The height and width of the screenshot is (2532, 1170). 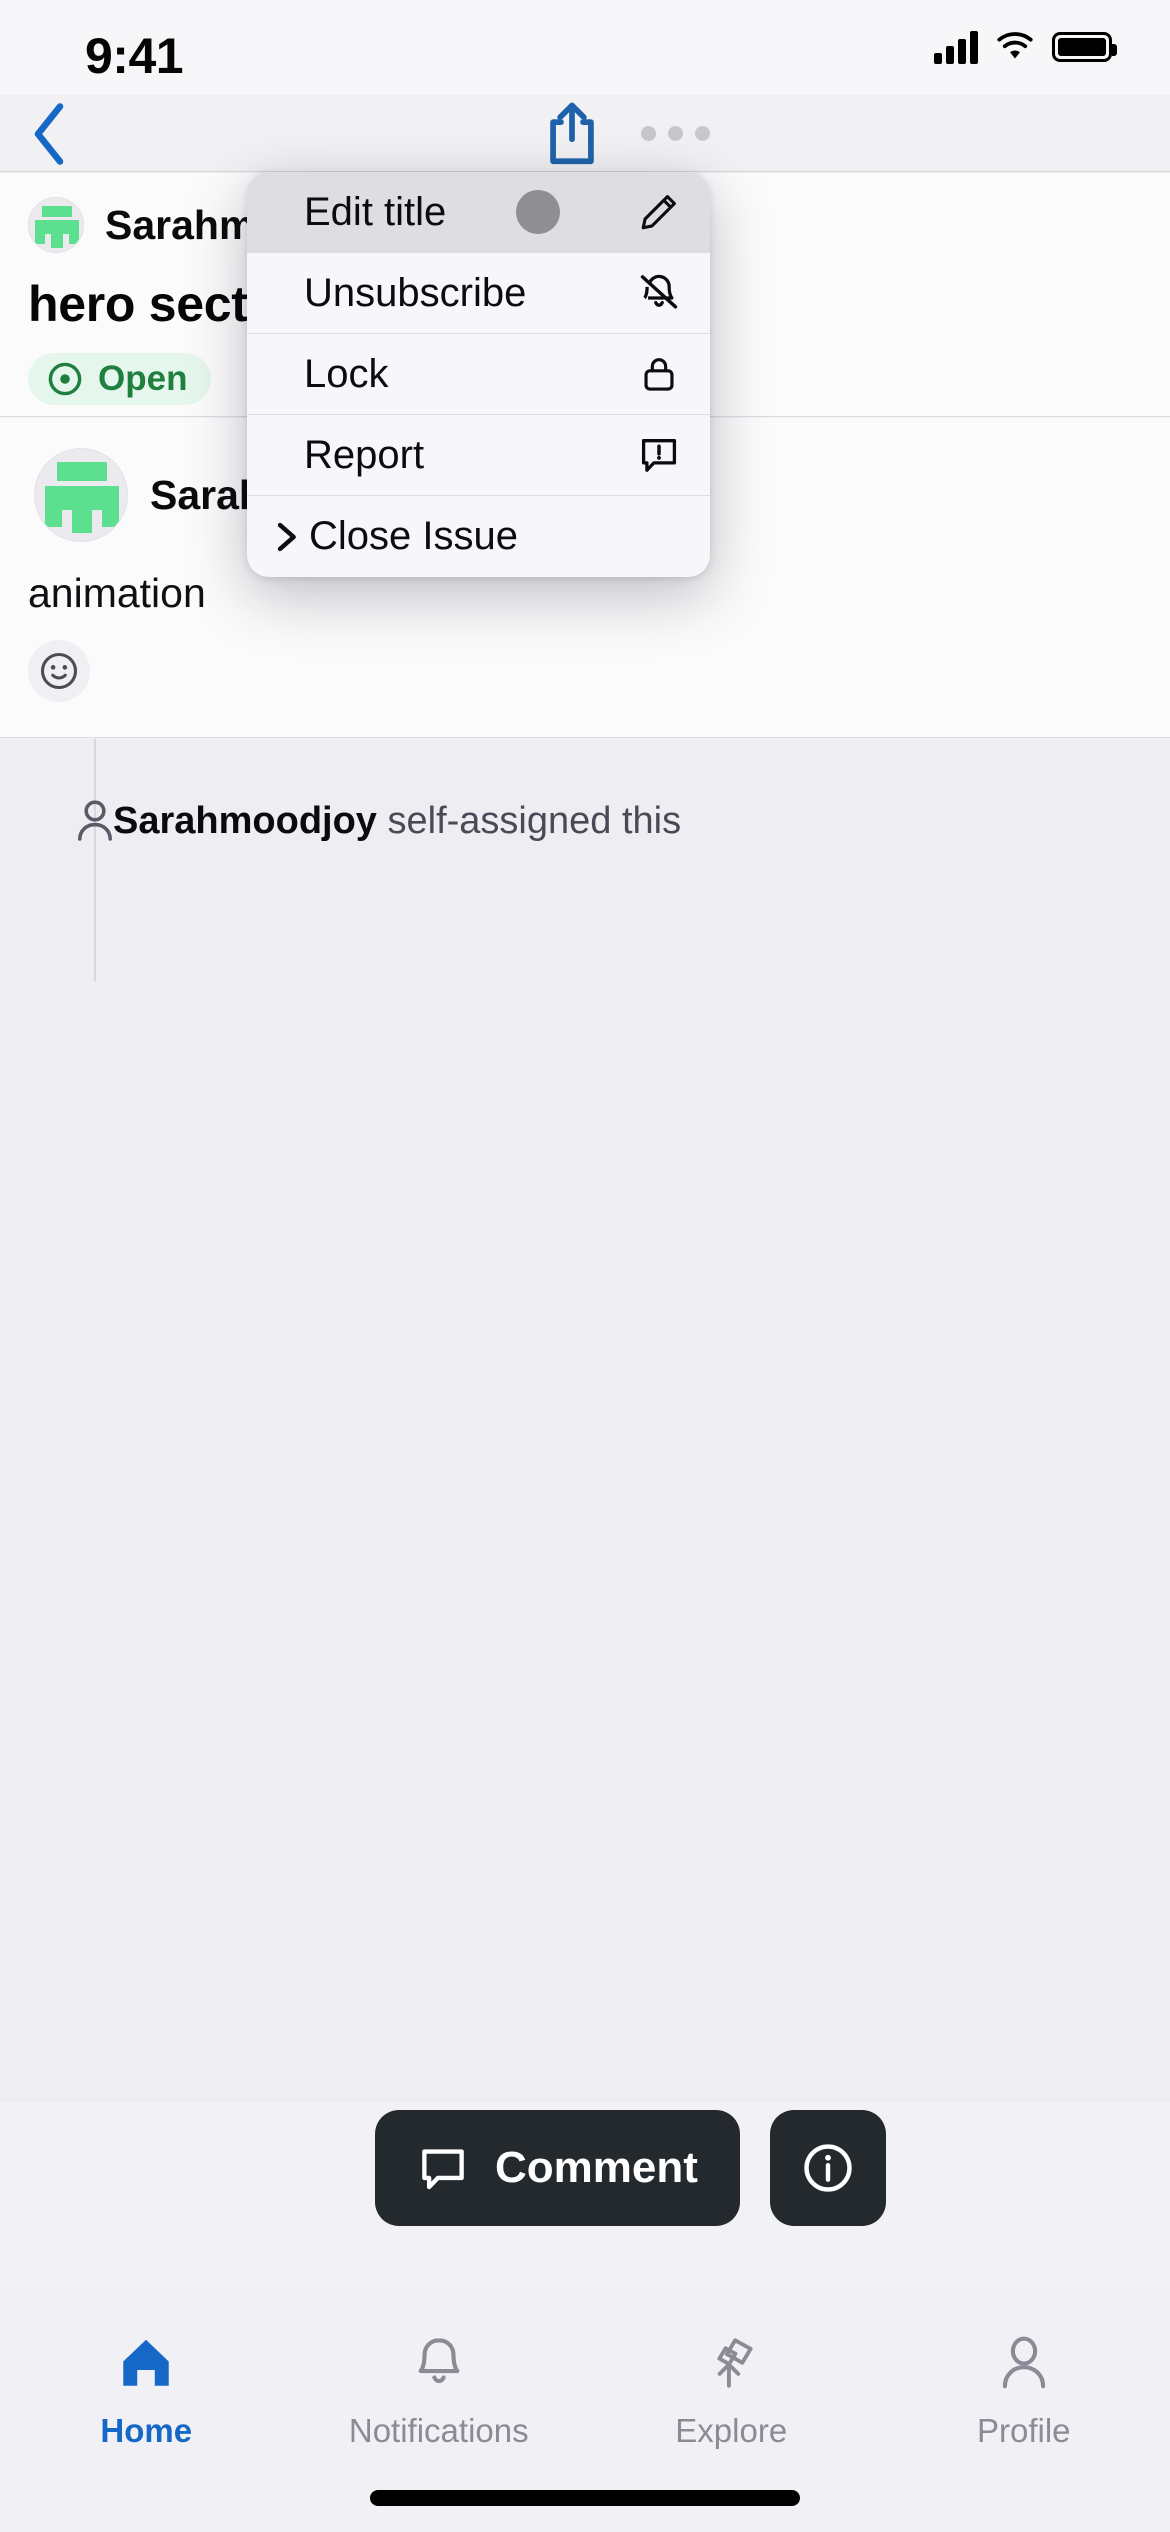 I want to click on timeline-event-actor: Sarahmoodjoy, so click(x=245, y=820).